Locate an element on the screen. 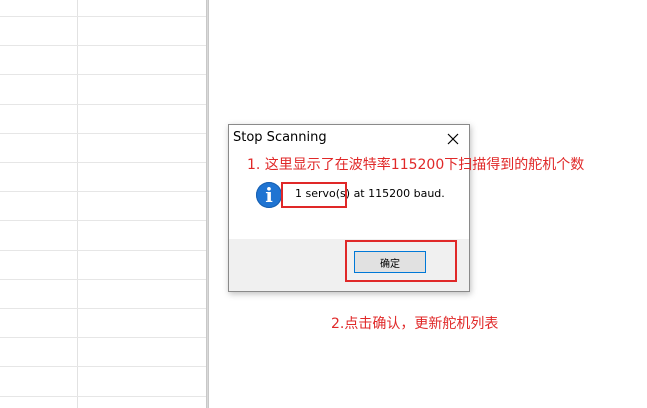 The height and width of the screenshot is (408, 647). annotation-note-2: 2.点击确认，更新舵机列表 is located at coordinates (415, 324).